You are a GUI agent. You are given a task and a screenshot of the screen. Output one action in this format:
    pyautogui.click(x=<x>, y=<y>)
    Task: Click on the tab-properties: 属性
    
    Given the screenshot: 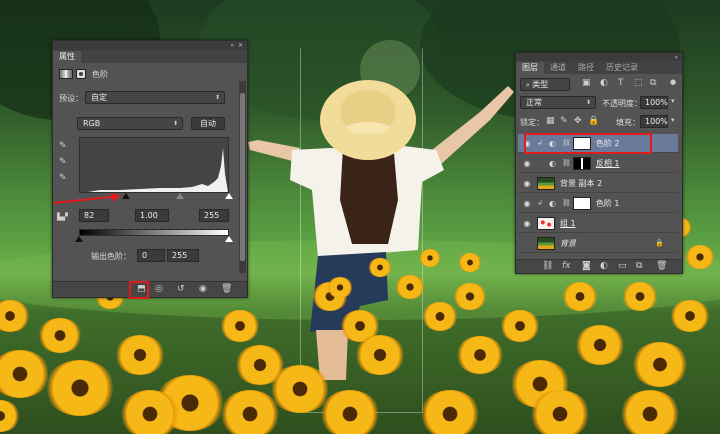 What is the action you would take?
    pyautogui.click(x=67, y=57)
    